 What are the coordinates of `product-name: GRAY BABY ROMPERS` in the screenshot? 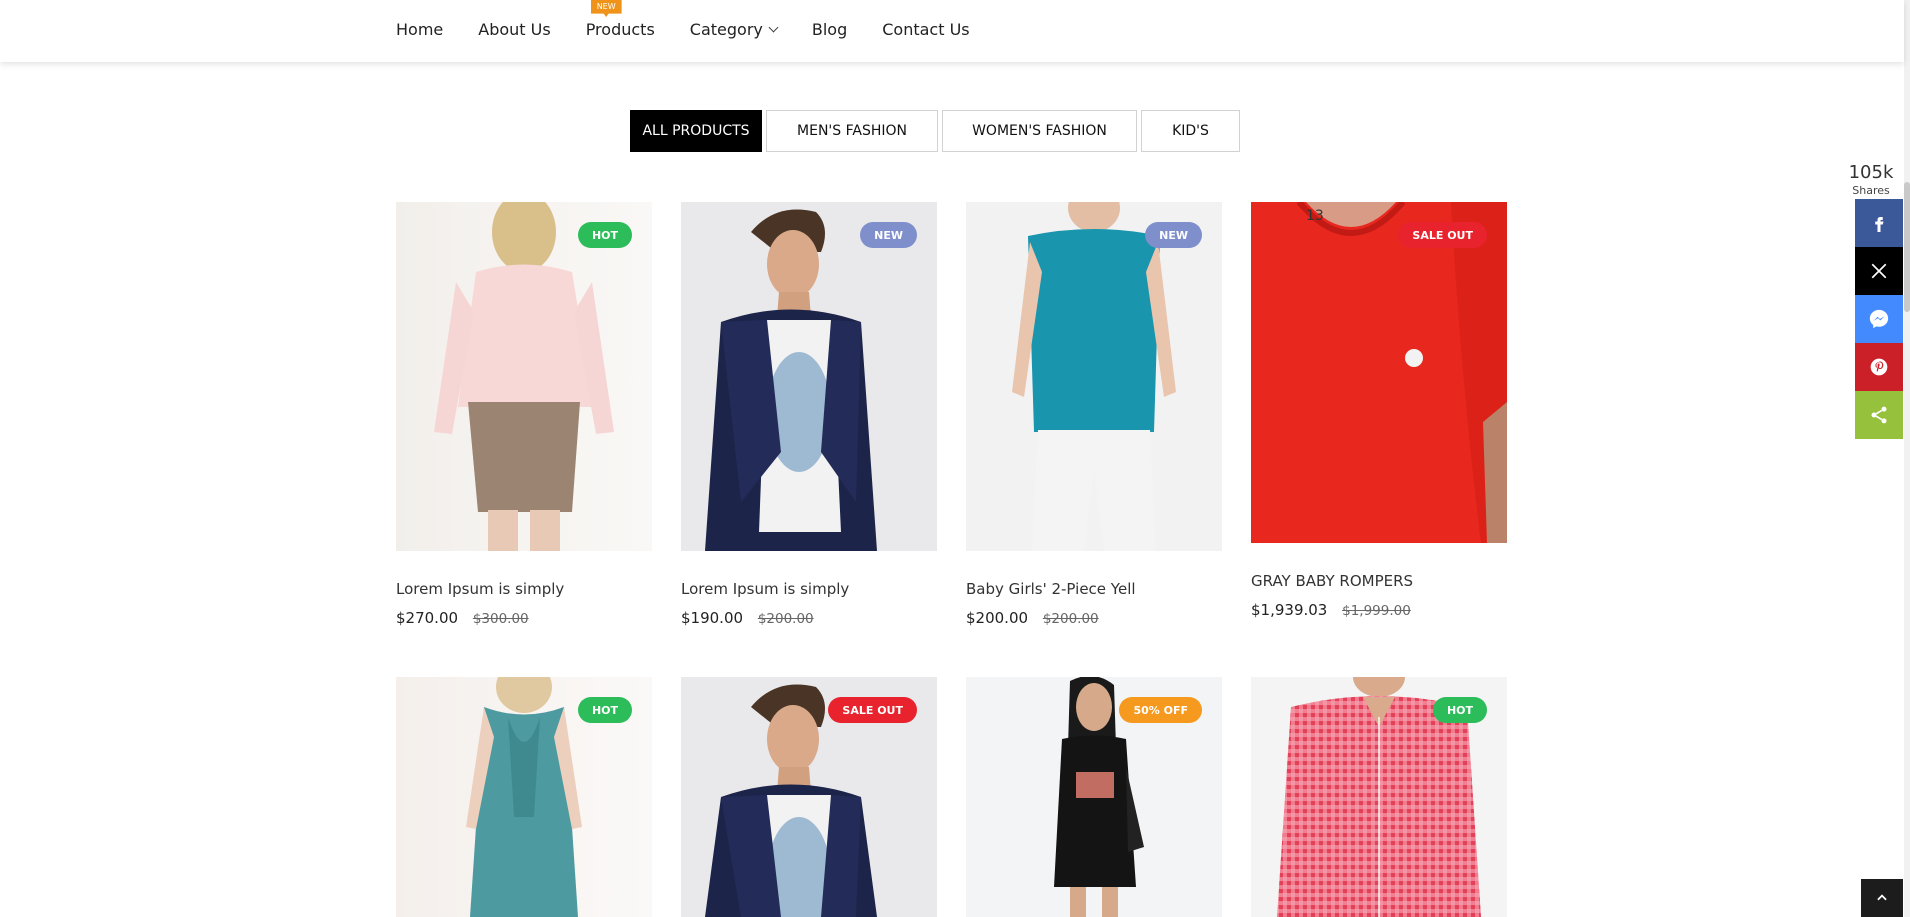 It's located at (1379, 581).